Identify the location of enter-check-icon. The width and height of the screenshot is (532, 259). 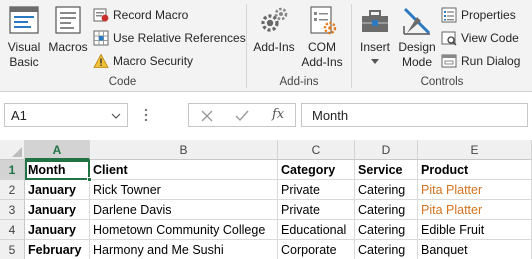
(242, 116).